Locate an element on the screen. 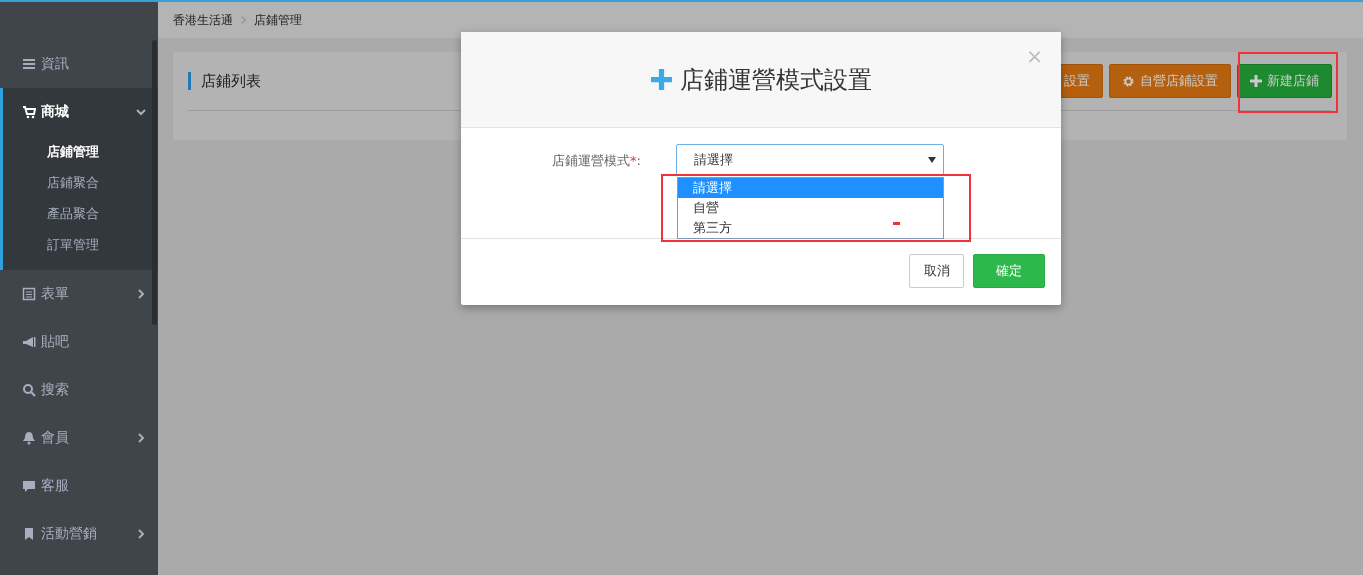  bell-icon is located at coordinates (29, 438).